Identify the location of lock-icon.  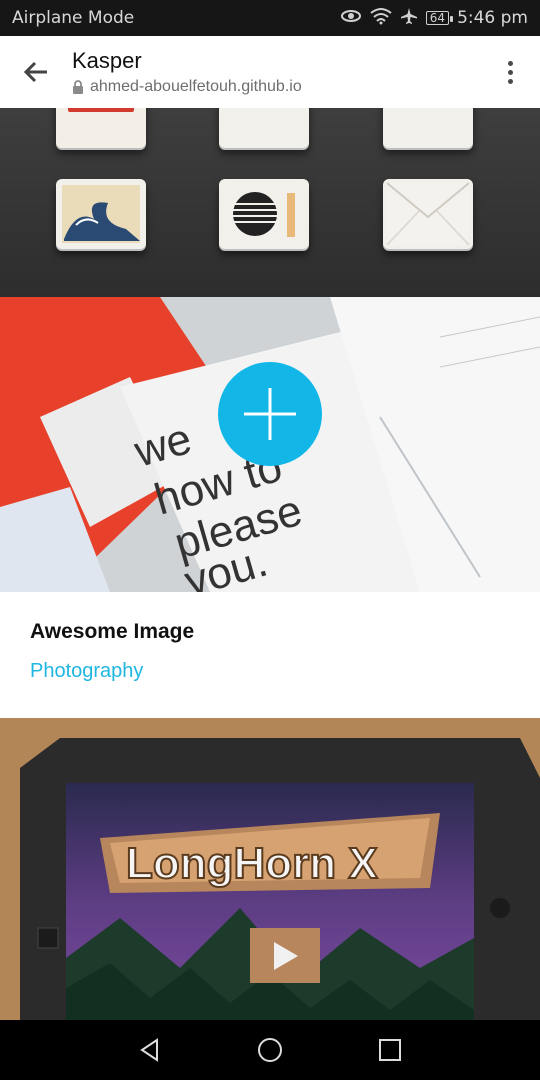
(78, 87).